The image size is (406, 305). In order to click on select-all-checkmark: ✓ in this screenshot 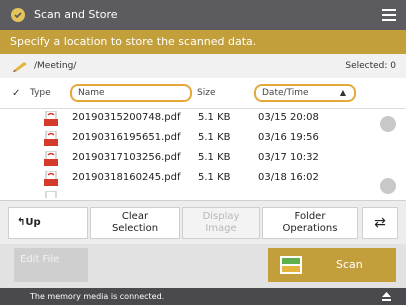, I will do `click(16, 93)`.